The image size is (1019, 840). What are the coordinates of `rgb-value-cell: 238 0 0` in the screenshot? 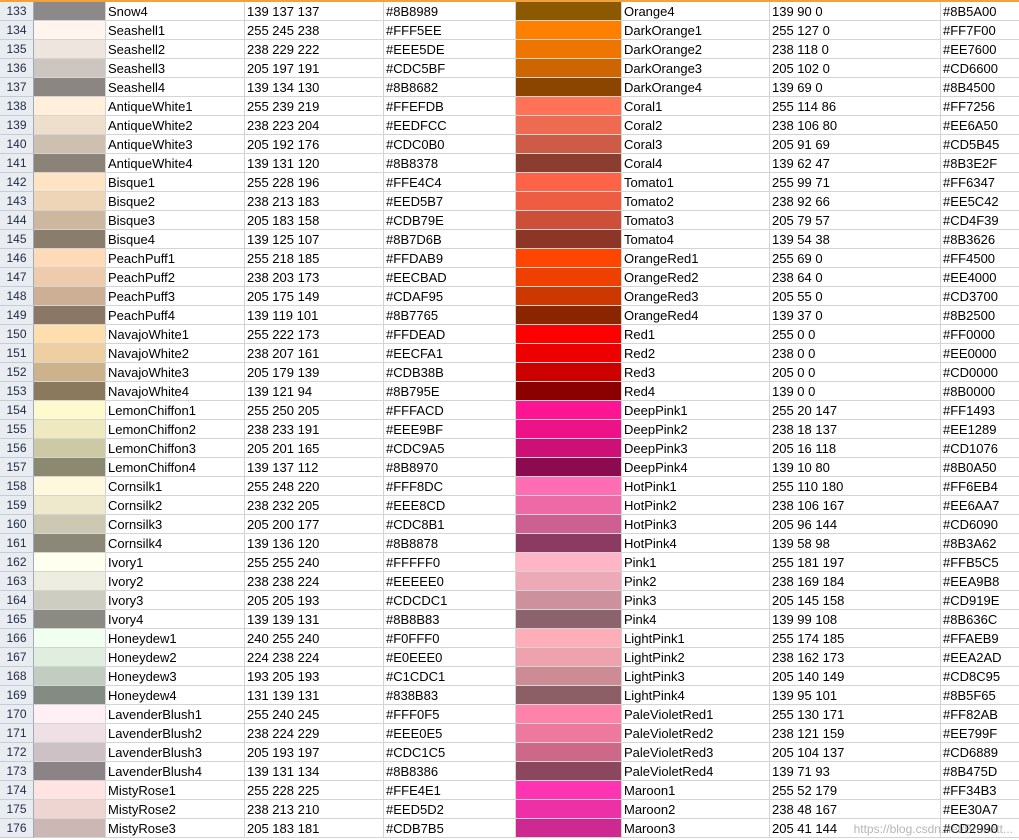 It's located at (855, 353).